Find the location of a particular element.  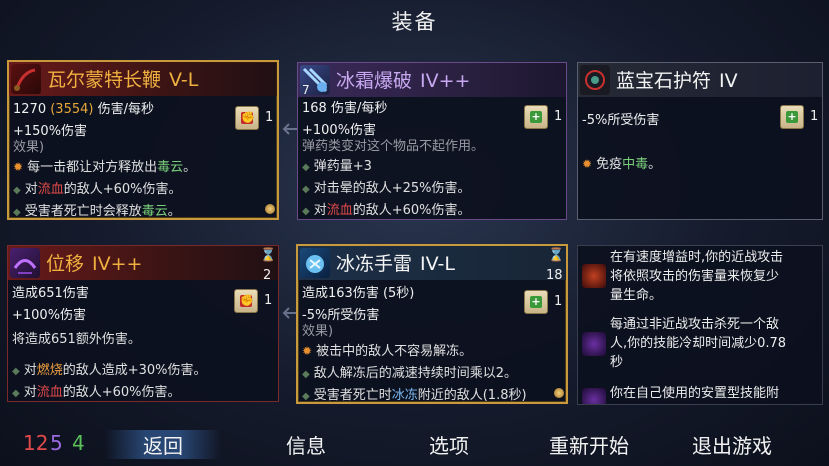

info-button: 信息 is located at coordinates (306, 444).